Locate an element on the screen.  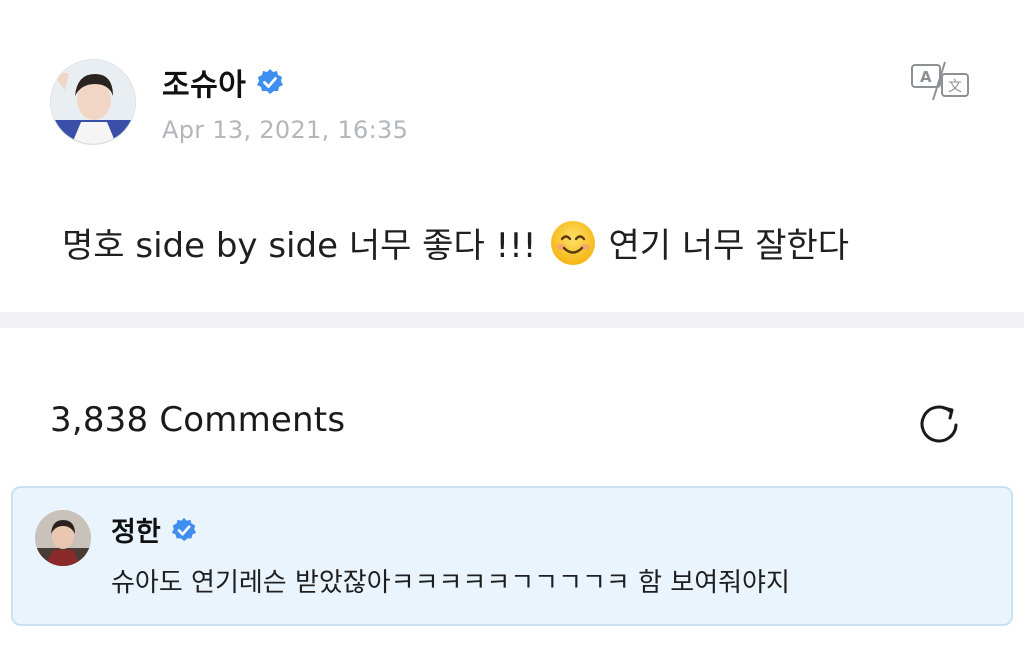
svg-text: A is located at coordinates (926, 77).